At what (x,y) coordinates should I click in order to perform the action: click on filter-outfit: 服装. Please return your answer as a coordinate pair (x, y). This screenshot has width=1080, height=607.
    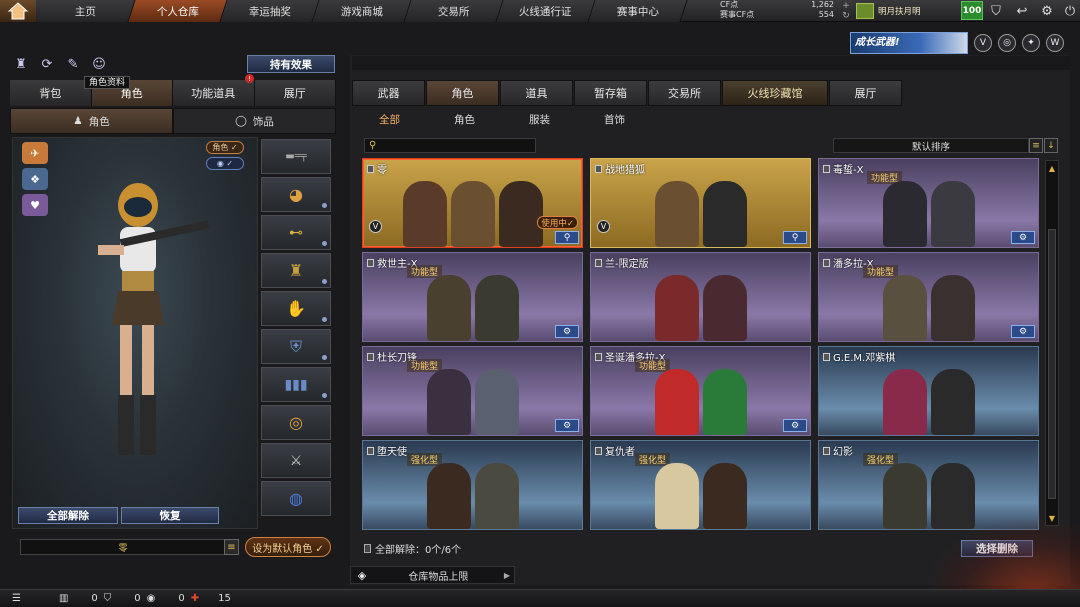
    Looking at the image, I should click on (539, 119).